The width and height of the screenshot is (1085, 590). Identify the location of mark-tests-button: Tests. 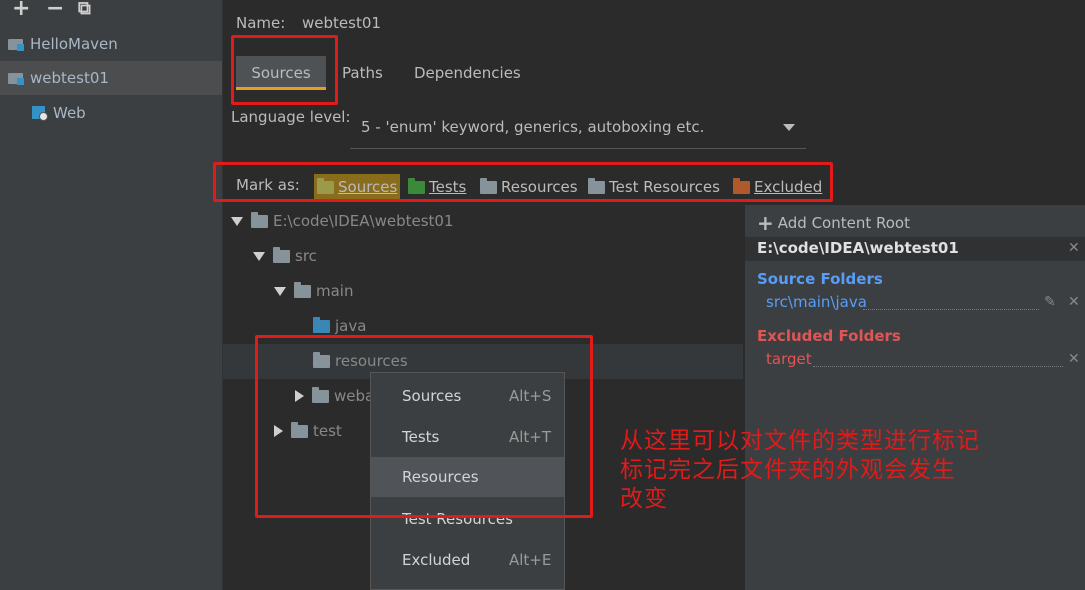
(437, 187).